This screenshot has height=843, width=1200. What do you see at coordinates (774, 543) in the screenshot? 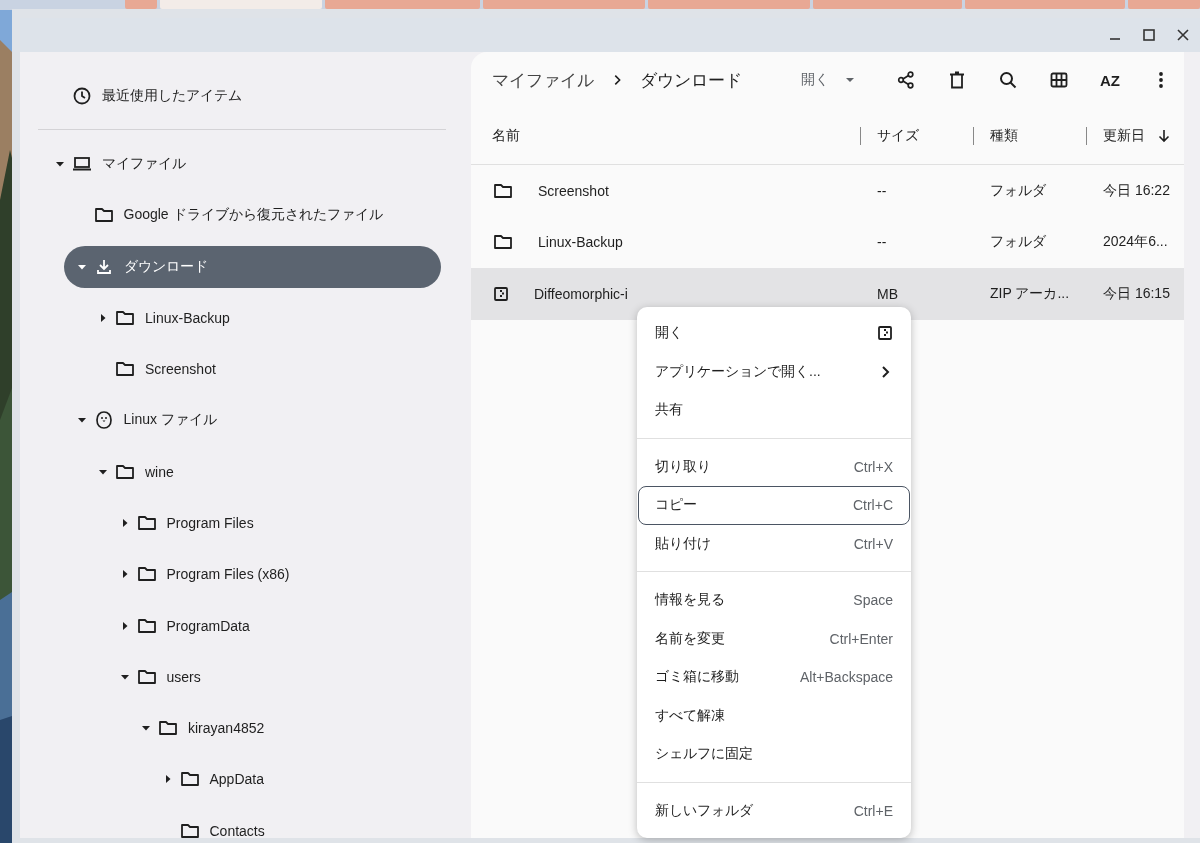
I see `menu-item: 貼り付け Ctrl+V` at bounding box center [774, 543].